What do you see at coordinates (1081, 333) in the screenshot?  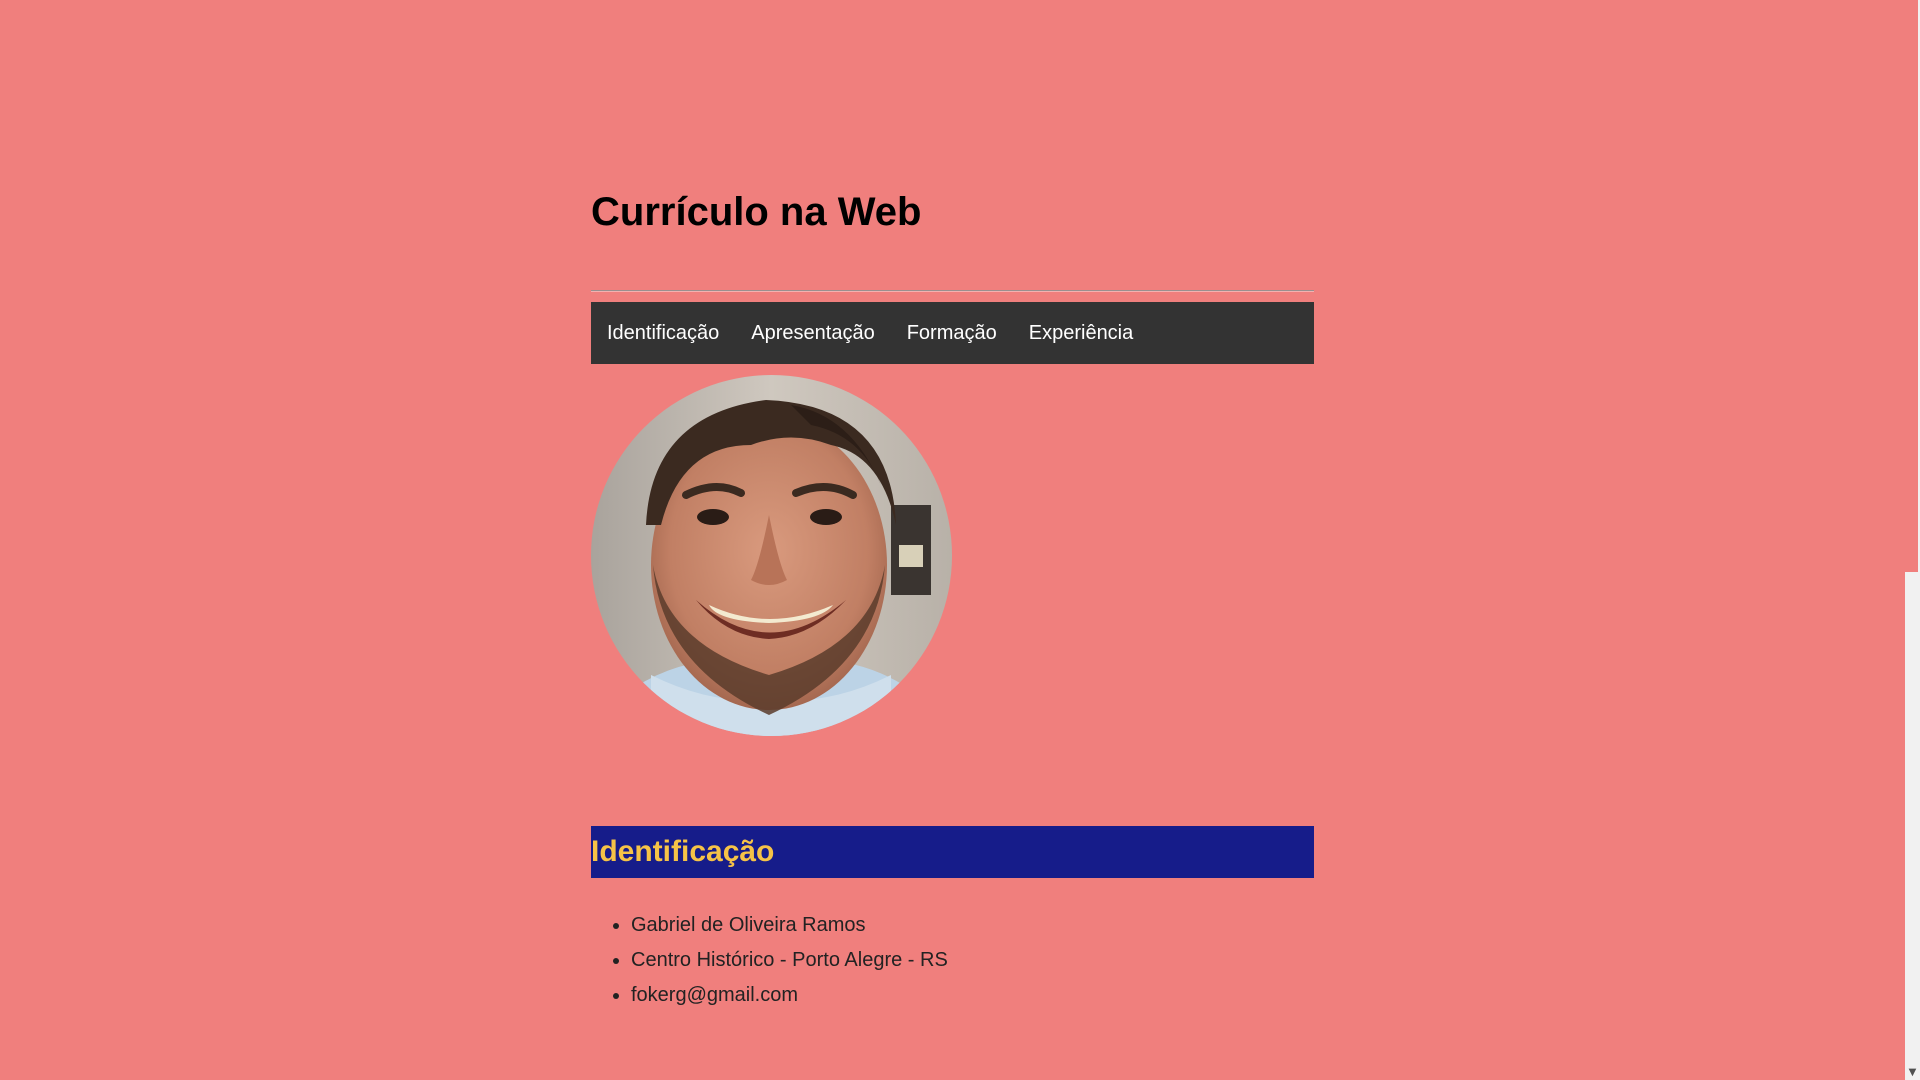 I see `nav-item-experiencia: Experiência` at bounding box center [1081, 333].